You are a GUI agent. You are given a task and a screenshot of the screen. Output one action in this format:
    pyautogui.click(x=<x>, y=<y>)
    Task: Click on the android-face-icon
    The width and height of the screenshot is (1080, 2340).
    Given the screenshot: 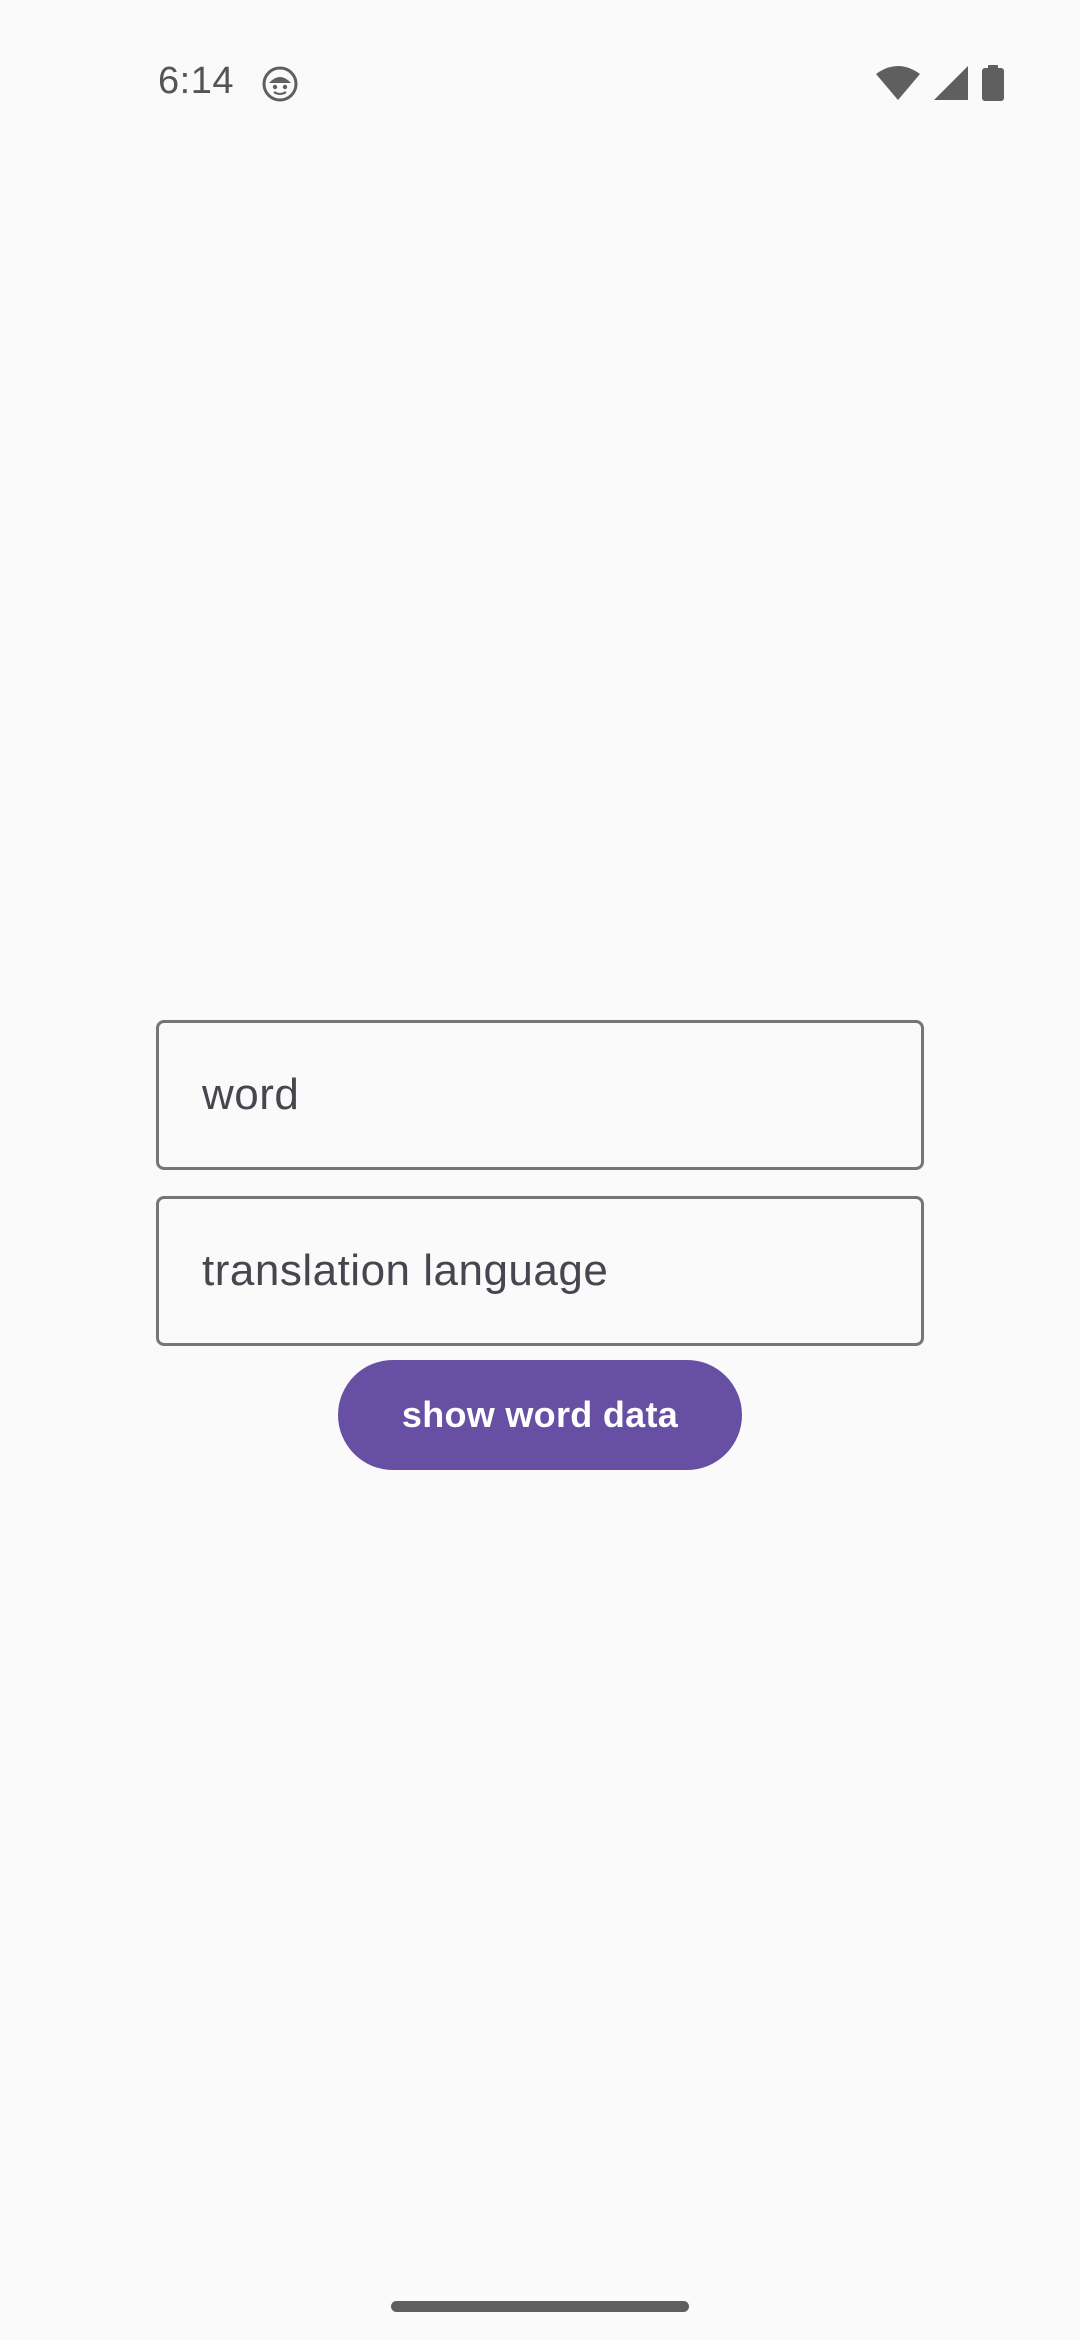 What is the action you would take?
    pyautogui.click(x=280, y=84)
    